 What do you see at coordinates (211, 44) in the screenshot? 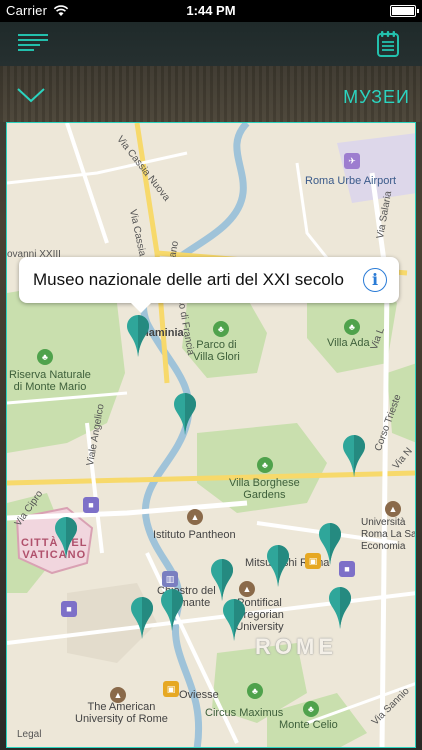
I see `nav-bar` at bounding box center [211, 44].